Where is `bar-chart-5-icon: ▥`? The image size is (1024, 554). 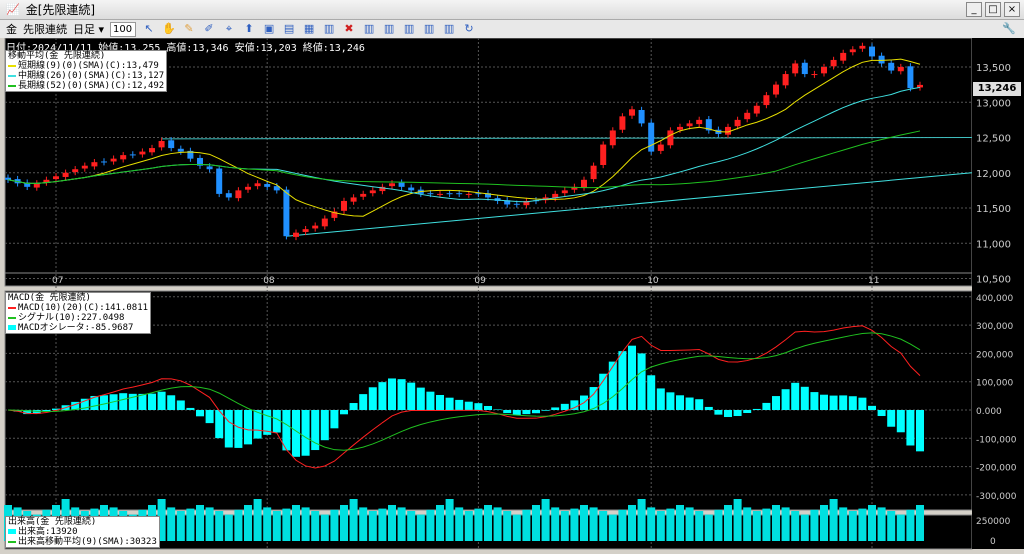
bar-chart-5-icon: ▥ is located at coordinates (449, 29).